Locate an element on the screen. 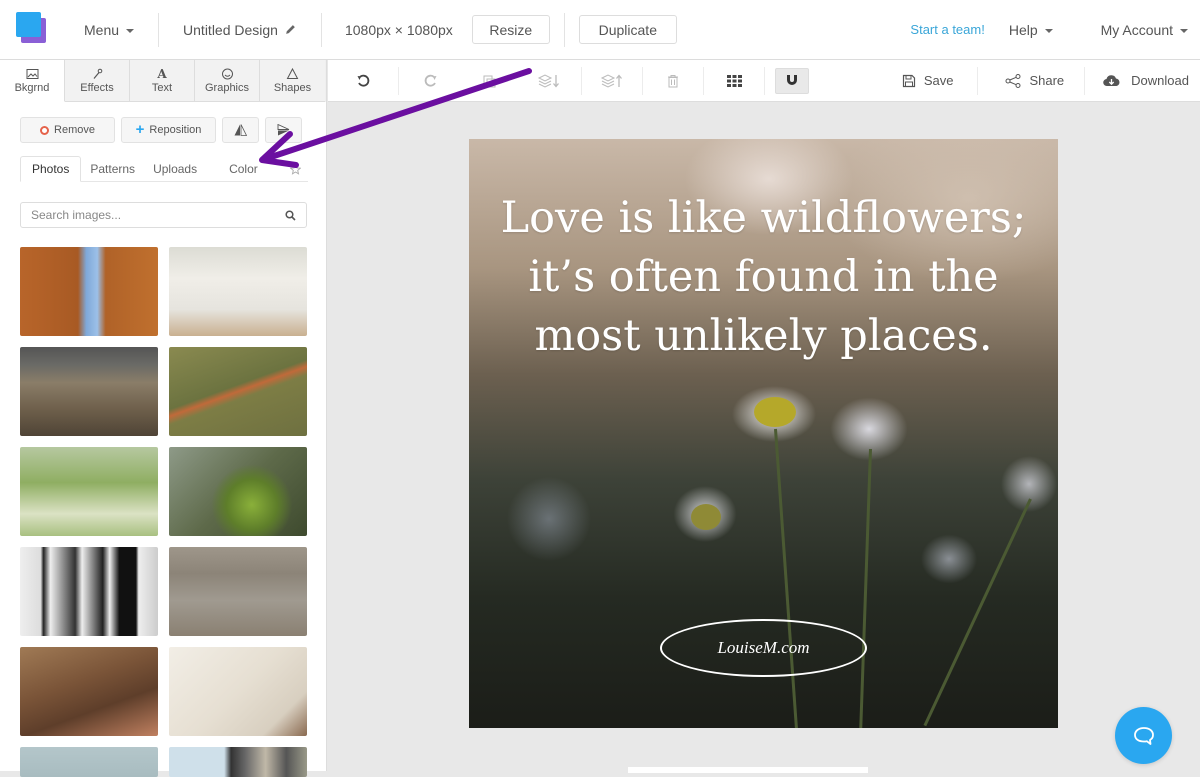 This screenshot has height=777, width=1200. dimensions-label: 1080px × 1080px is located at coordinates (398, 29).